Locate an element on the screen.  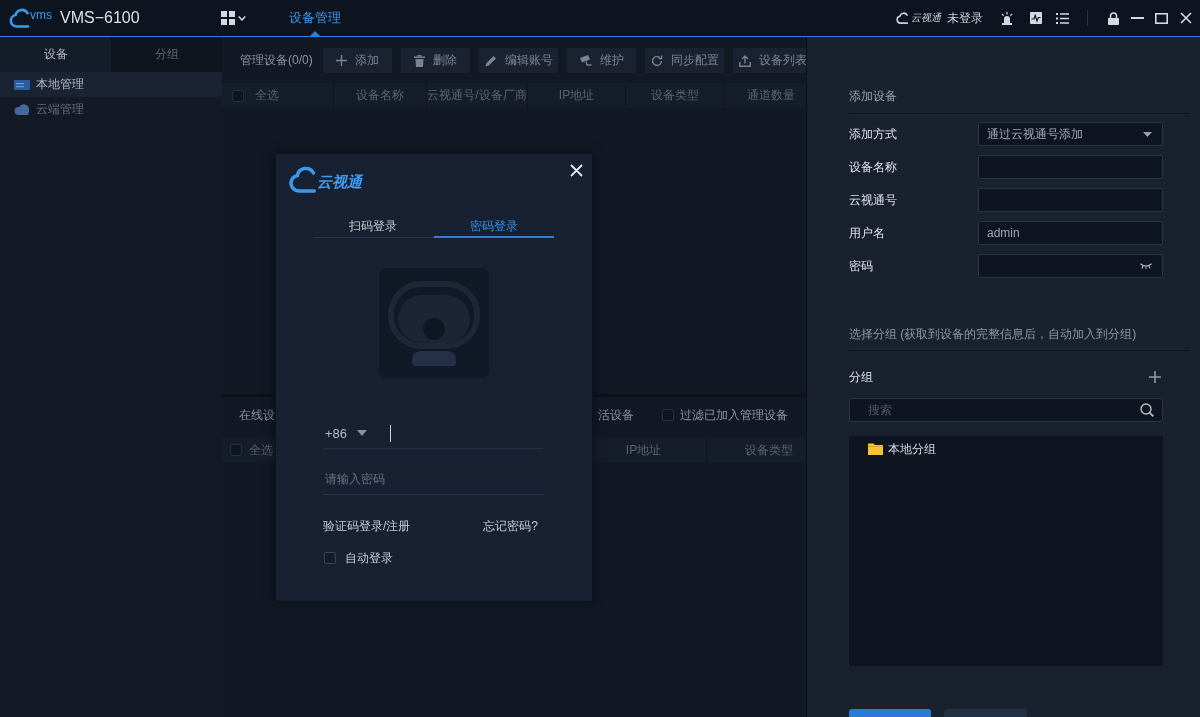
login-tab: 密码登录 is located at coordinates (493, 227).